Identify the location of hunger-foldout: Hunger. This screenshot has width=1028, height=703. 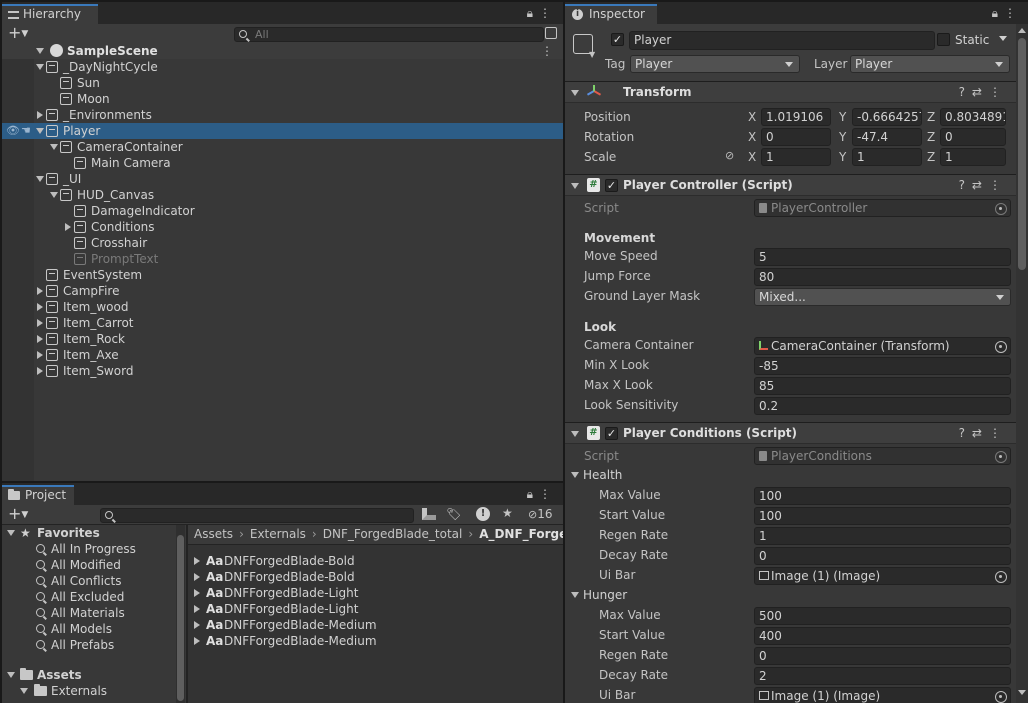
(790, 595).